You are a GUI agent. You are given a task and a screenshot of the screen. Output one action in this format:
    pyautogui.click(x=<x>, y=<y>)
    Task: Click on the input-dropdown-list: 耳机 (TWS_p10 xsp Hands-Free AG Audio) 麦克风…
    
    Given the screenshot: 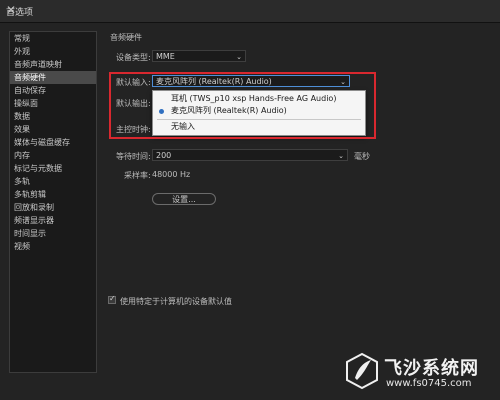 What is the action you would take?
    pyautogui.click(x=259, y=113)
    